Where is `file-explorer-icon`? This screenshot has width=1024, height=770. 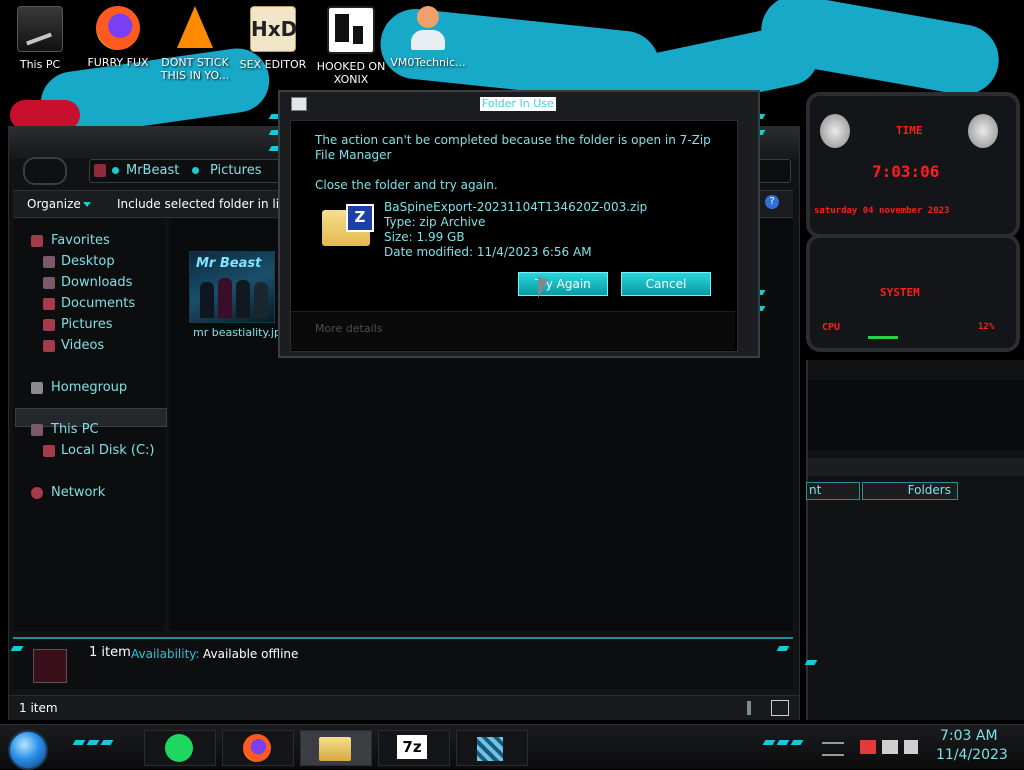
file-explorer-icon is located at coordinates (335, 749).